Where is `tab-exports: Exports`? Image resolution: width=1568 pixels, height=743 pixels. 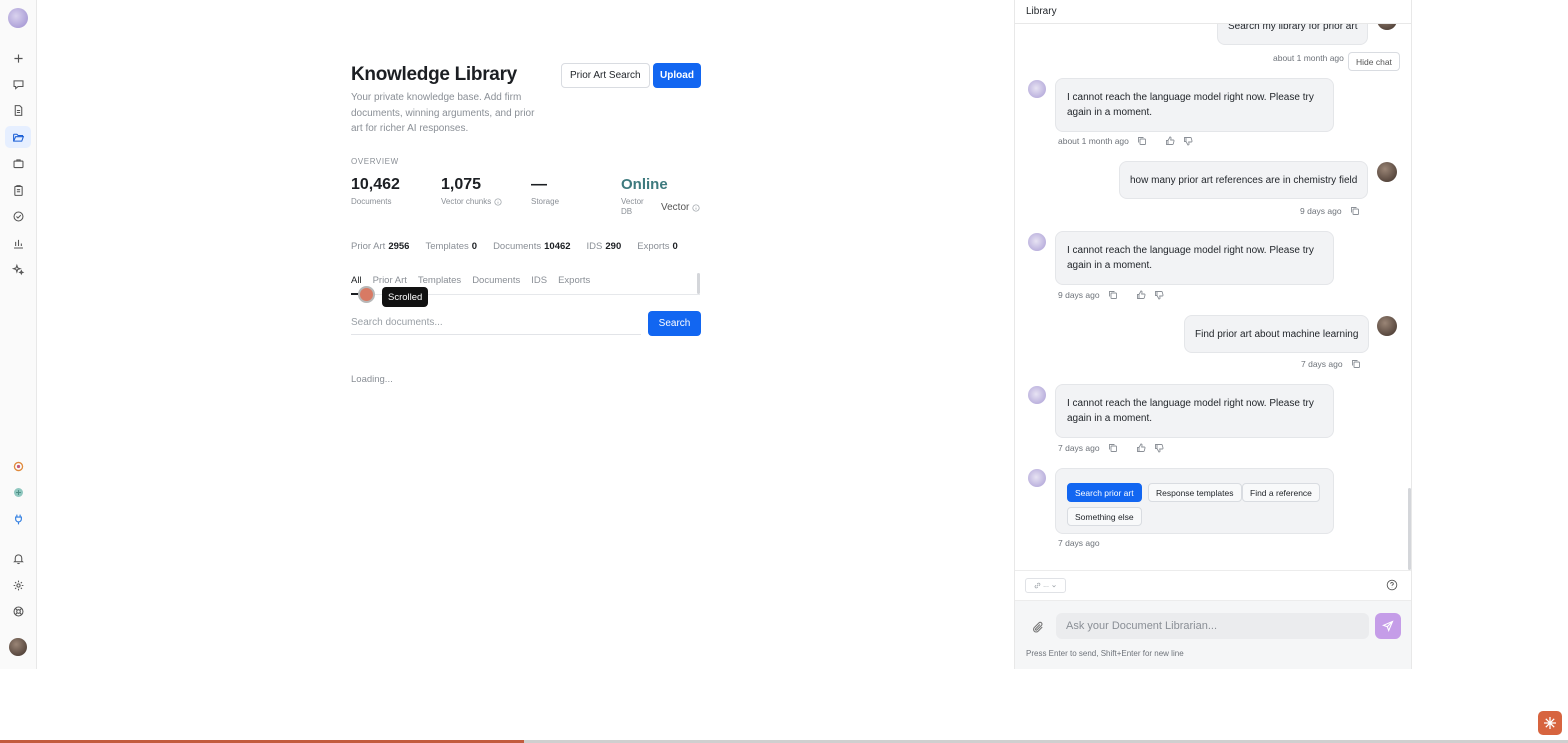
tab-exports: Exports is located at coordinates (574, 280).